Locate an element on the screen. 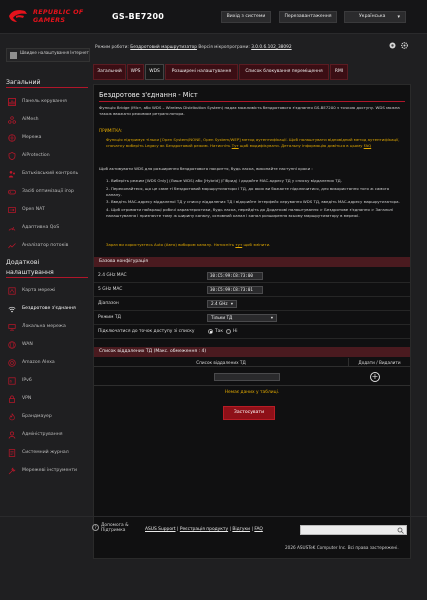 This screenshot has height=600, width=427. tab-wds: WDS is located at coordinates (154, 72).